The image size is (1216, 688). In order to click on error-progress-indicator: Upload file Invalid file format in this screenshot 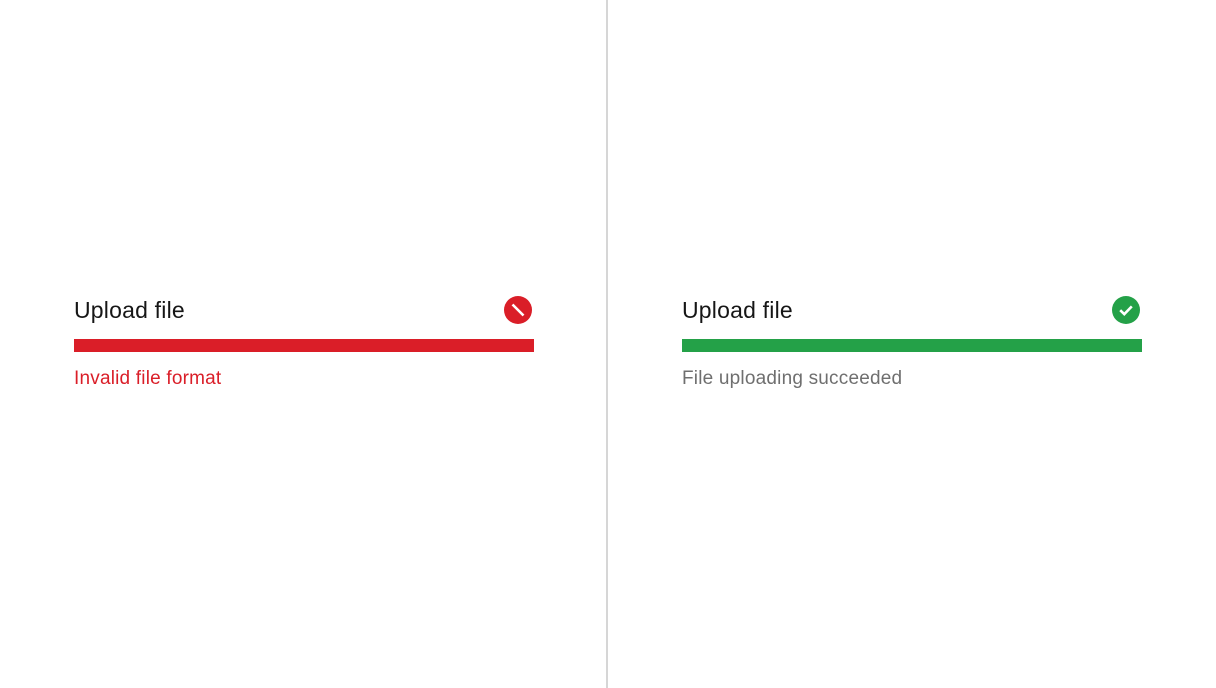, I will do `click(304, 341)`.